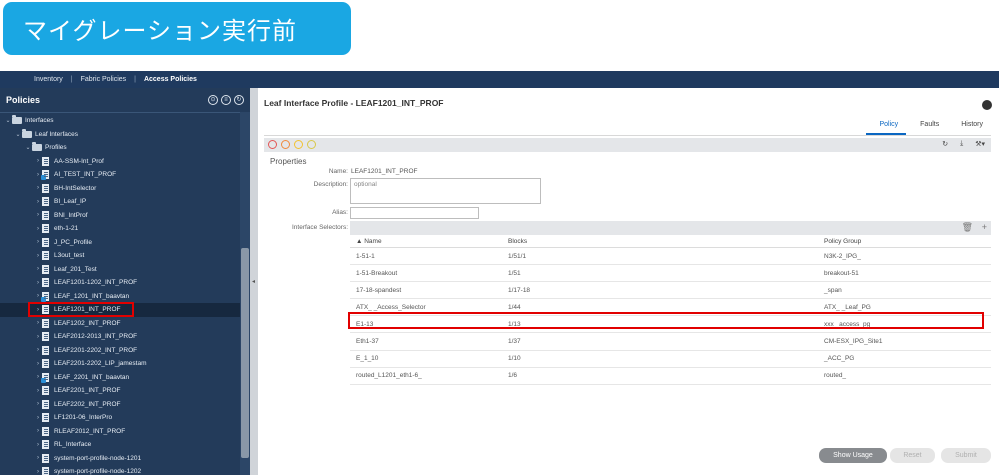 Image resolution: width=999 pixels, height=475 pixels. What do you see at coordinates (120, 162) in the screenshot?
I see `tree-item: › AA-SSM-Int_Prof` at bounding box center [120, 162].